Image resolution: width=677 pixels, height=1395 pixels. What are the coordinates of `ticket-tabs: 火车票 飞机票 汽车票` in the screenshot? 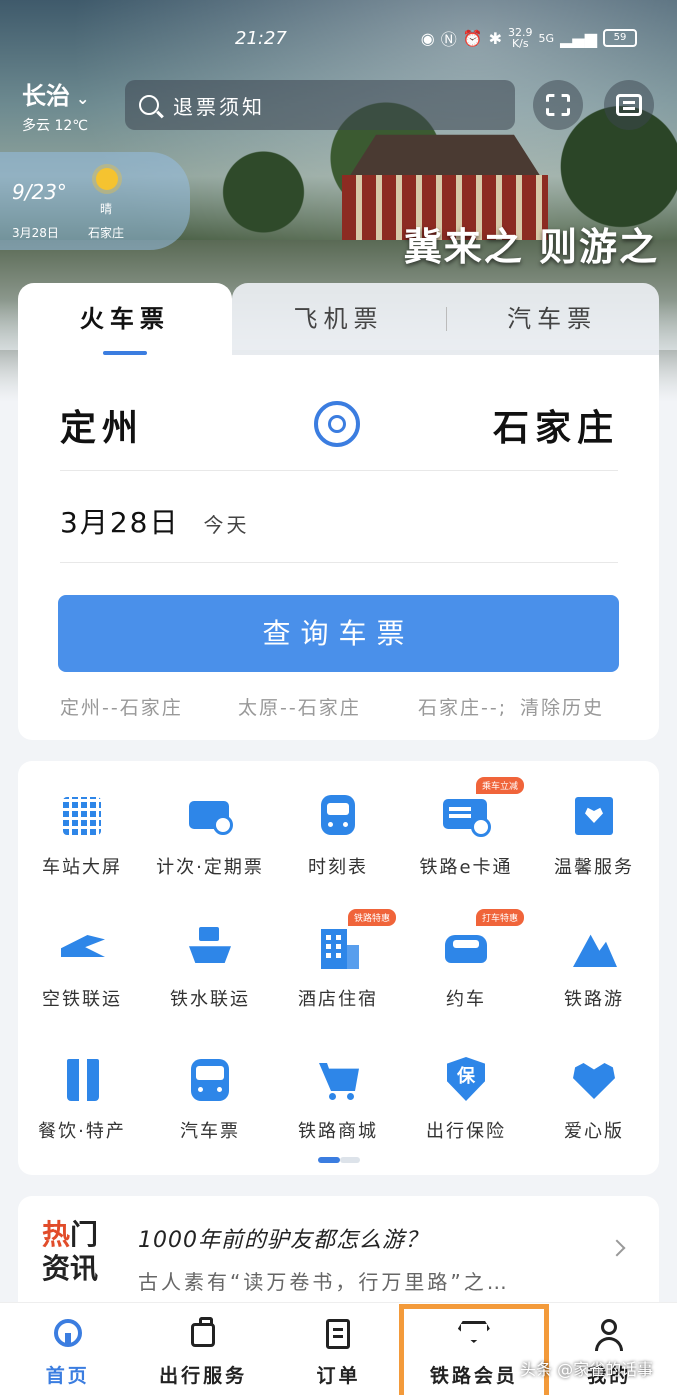 It's located at (339, 319).